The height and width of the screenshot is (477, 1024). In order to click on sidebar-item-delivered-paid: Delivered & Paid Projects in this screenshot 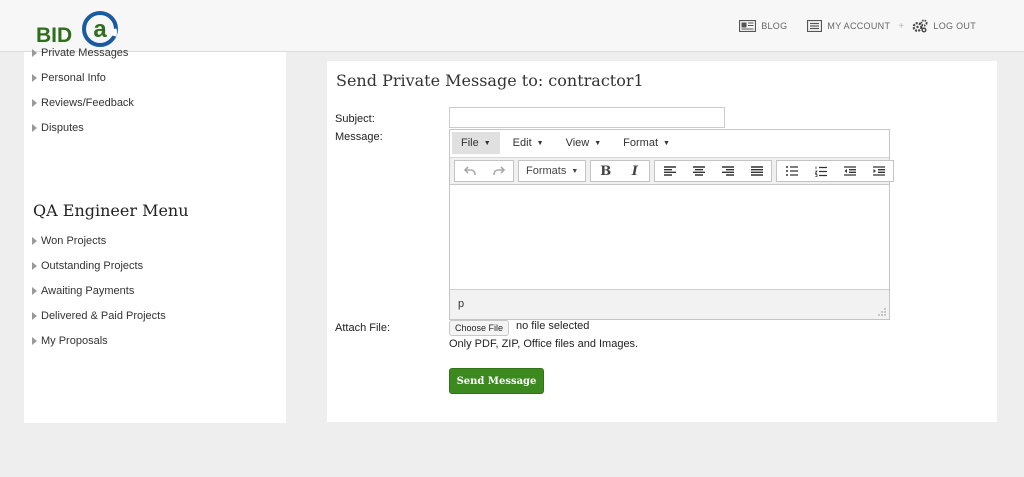, I will do `click(99, 316)`.